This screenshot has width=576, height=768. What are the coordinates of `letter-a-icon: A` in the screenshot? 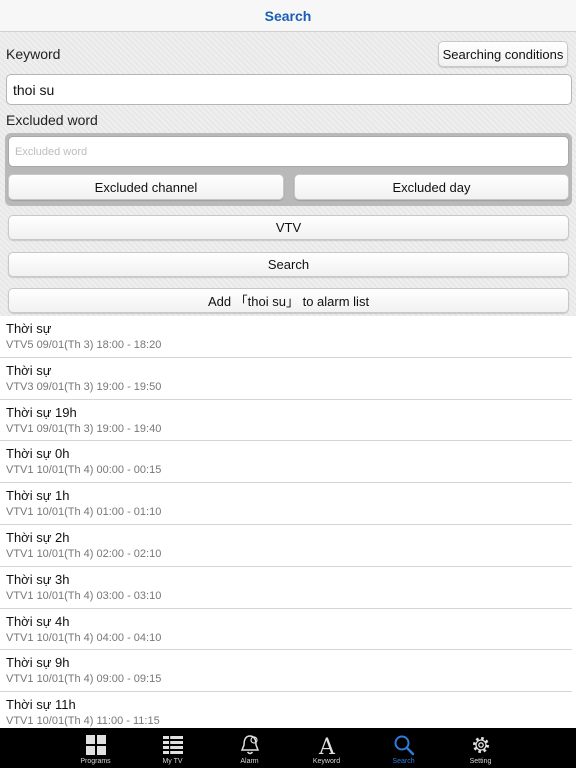 It's located at (327, 745).